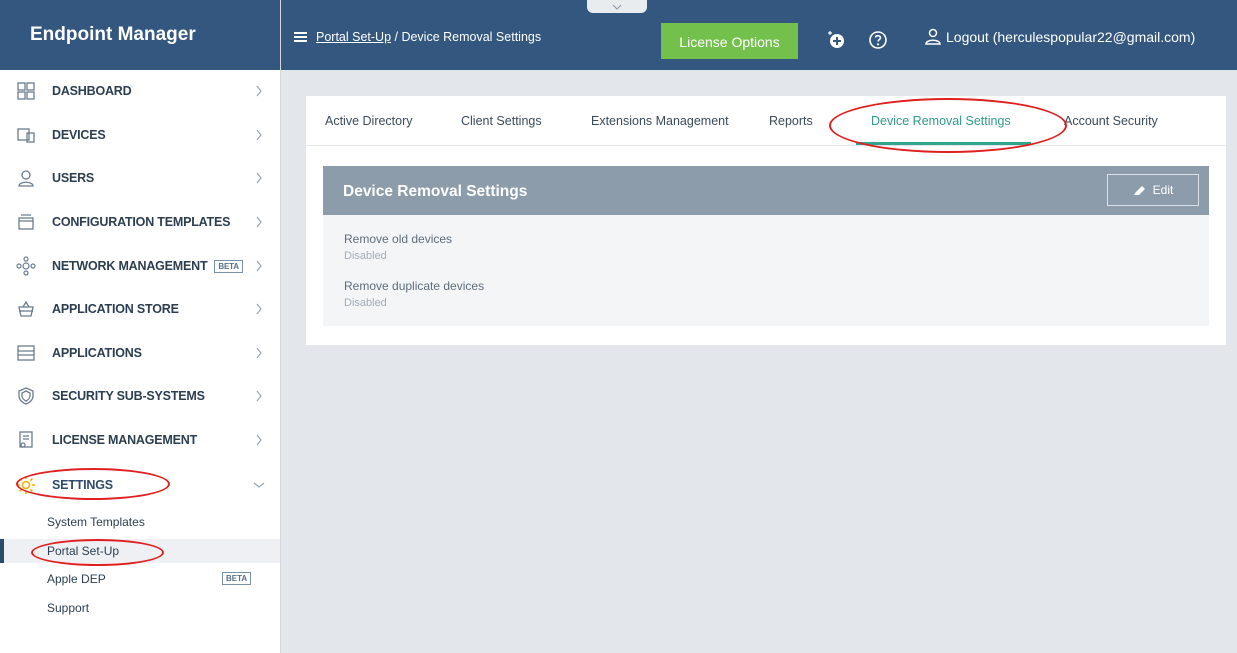 The image size is (1237, 653). Describe the element at coordinates (1111, 121) in the screenshot. I see `tab-account-security: Account Security` at that location.